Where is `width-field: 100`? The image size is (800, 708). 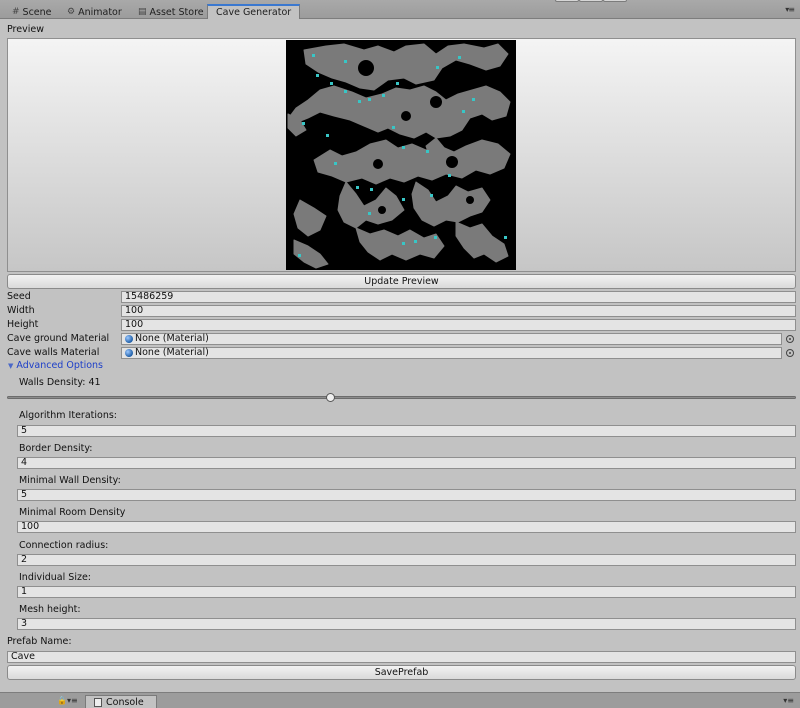
width-field: 100 is located at coordinates (458, 311).